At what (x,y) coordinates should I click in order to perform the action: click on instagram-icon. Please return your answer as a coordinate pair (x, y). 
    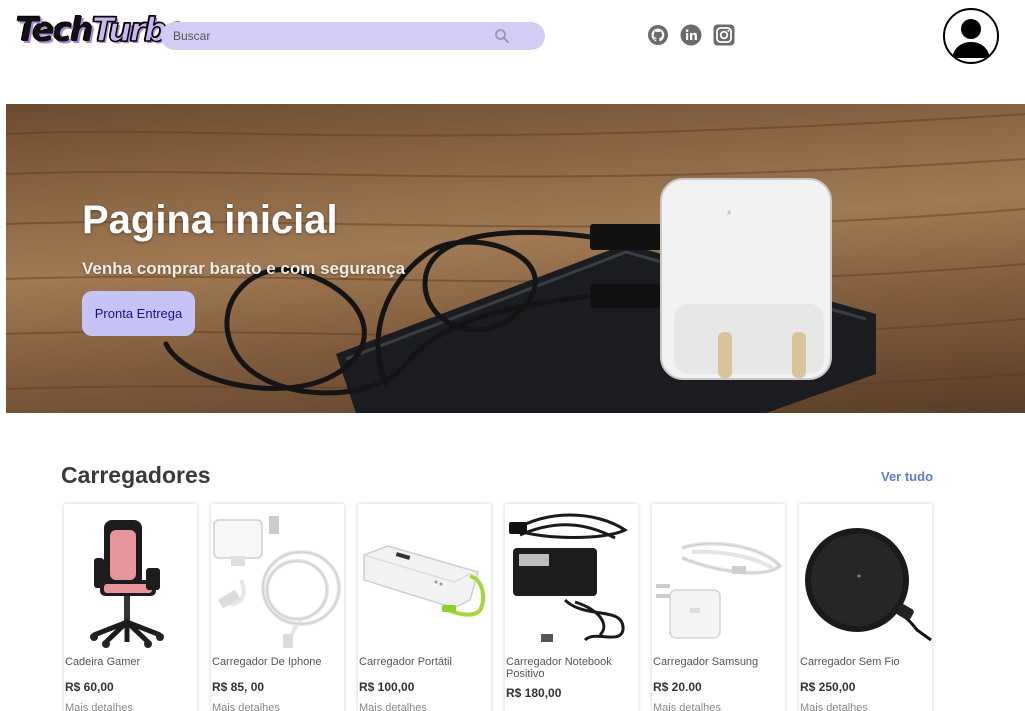
    Looking at the image, I should click on (723, 34).